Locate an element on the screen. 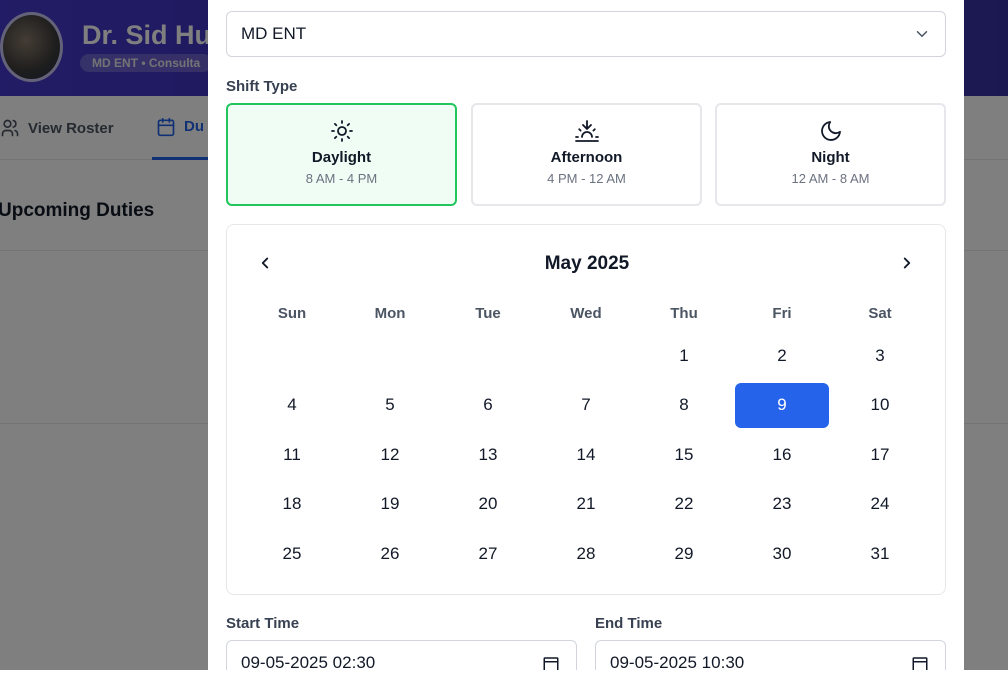 This screenshot has height=675, width=1008. calendar-day: 9 is located at coordinates (782, 405).